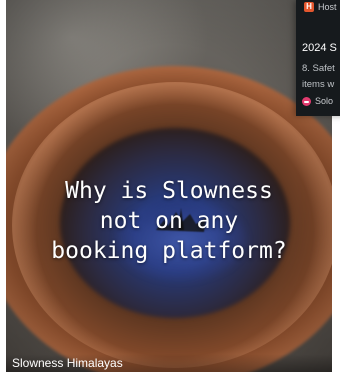 This screenshot has width=340, height=372. I want to click on source-name: Host, so click(327, 7).